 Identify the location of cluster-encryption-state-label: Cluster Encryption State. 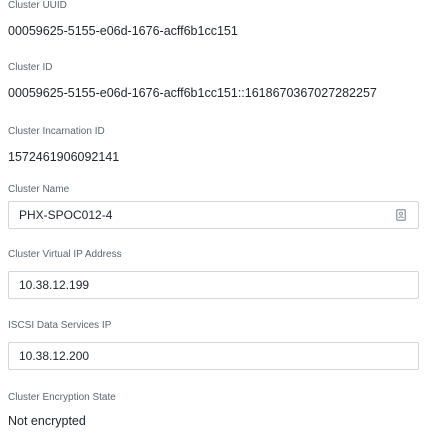
(62, 397).